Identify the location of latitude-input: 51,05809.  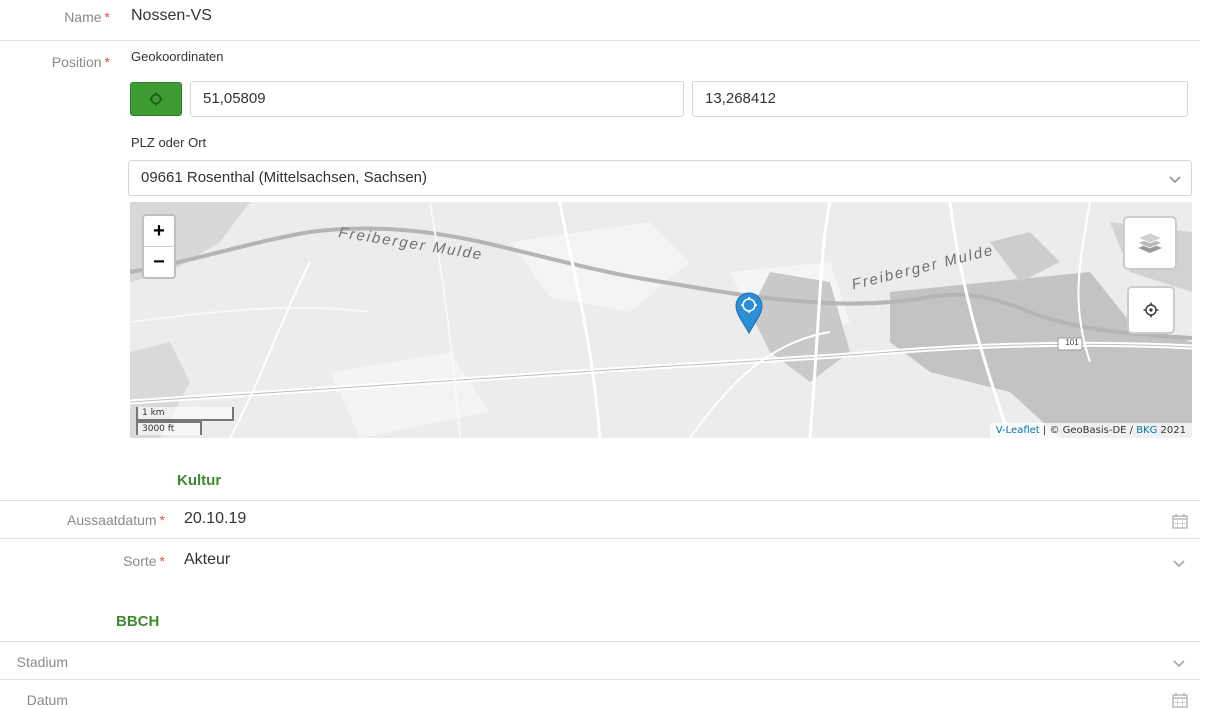
(437, 99).